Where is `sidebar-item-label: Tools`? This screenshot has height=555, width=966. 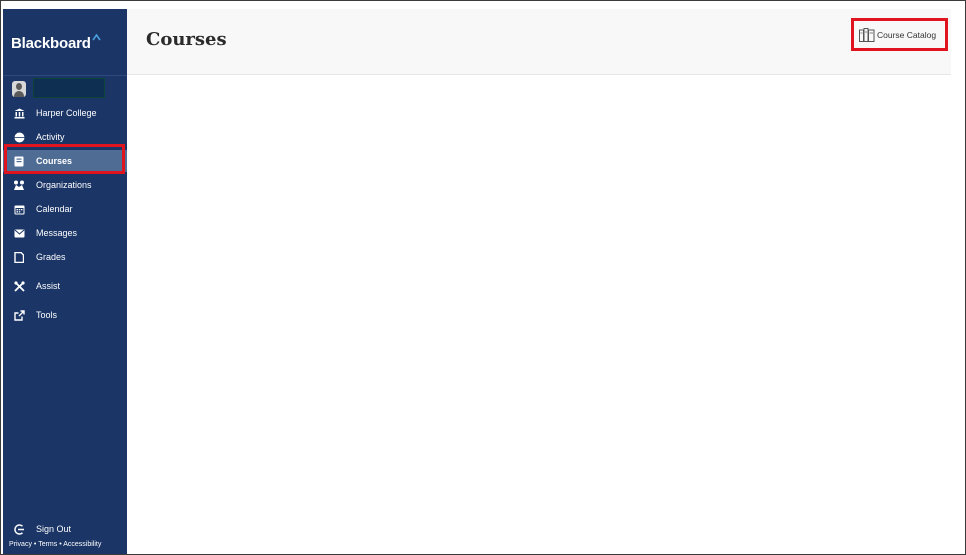 sidebar-item-label: Tools is located at coordinates (47, 315).